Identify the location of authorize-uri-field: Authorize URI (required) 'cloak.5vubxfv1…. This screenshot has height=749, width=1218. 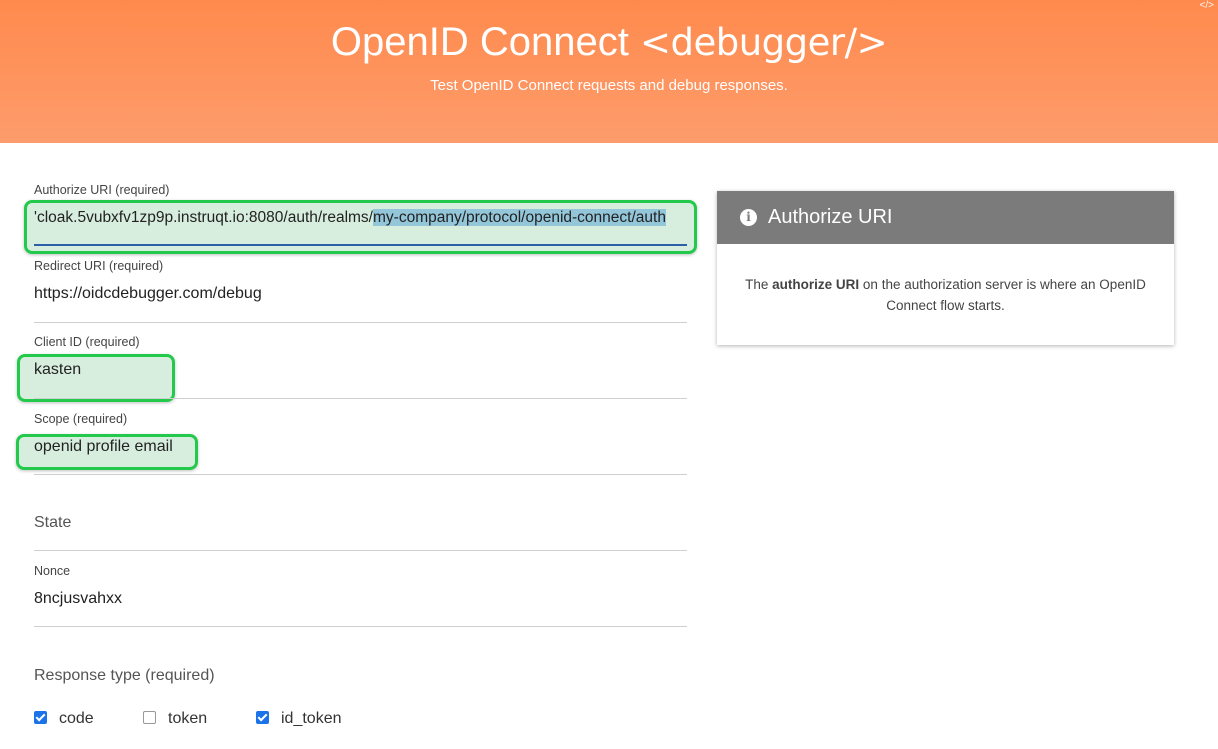
(360, 214).